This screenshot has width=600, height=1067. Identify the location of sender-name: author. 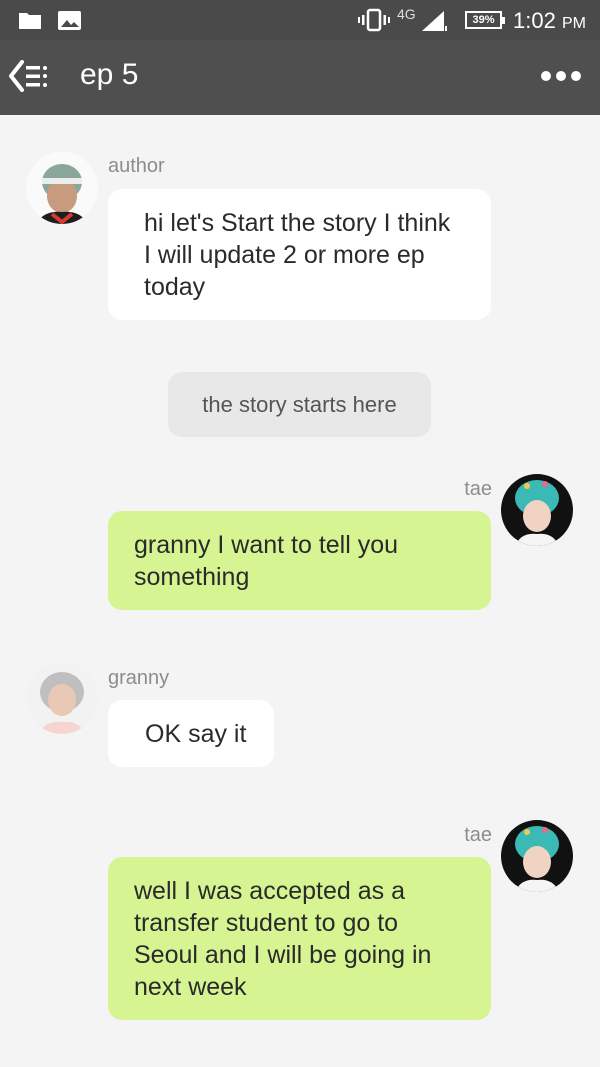
(136, 166).